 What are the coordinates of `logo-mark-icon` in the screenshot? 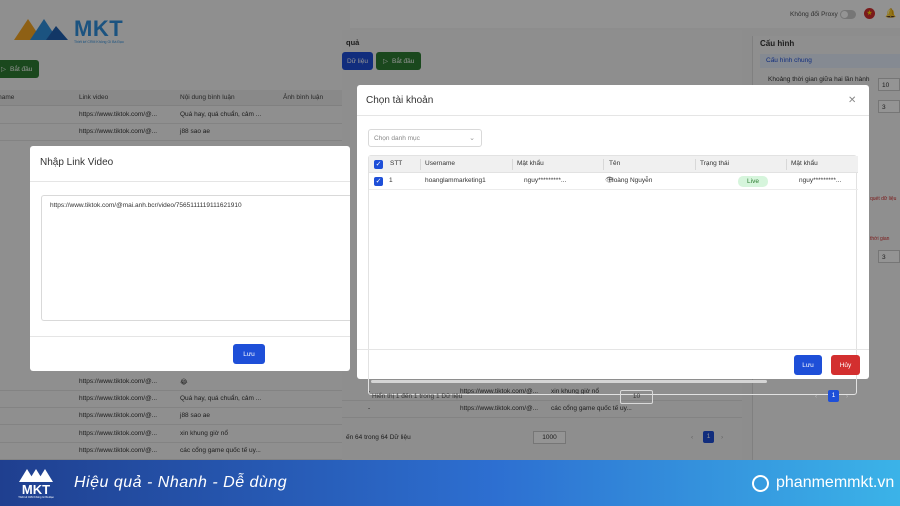 It's located at (36, 475).